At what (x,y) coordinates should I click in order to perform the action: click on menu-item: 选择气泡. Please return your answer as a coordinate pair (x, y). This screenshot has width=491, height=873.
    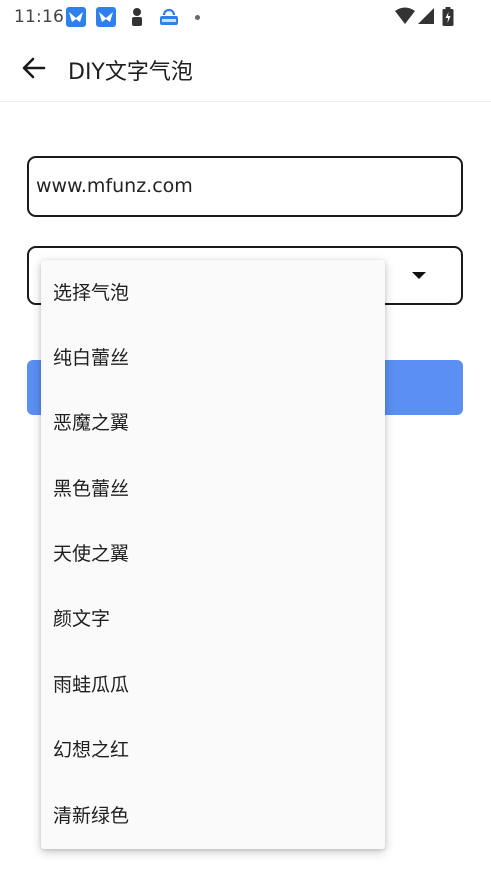
    Looking at the image, I should click on (213, 293).